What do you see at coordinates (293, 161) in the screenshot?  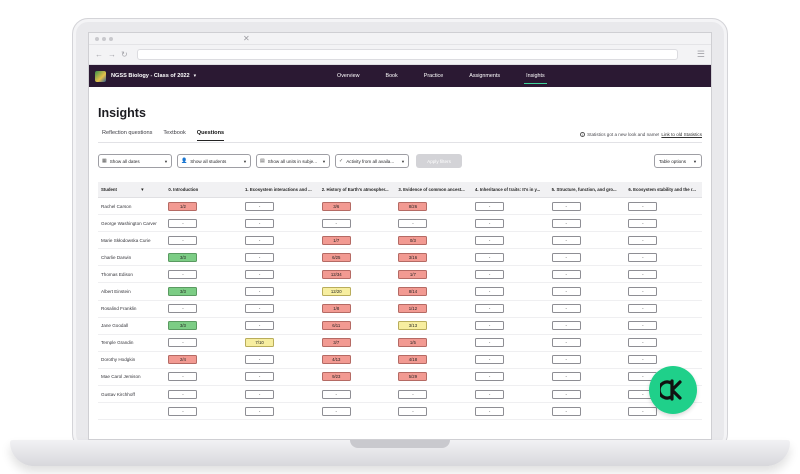 I see `units-filter: ▤ Show all units in subje... ▼` at bounding box center [293, 161].